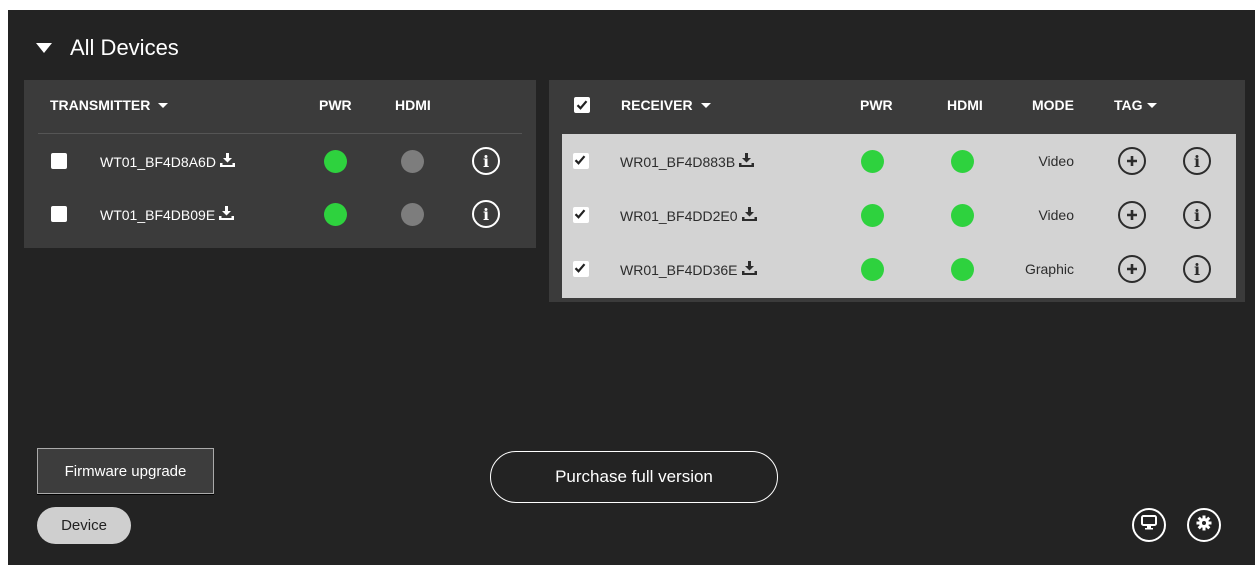 Image resolution: width=1255 pixels, height=565 pixels. Describe the element at coordinates (158, 214) in the screenshot. I see `device-name: WT01_BF4DB09E` at that location.